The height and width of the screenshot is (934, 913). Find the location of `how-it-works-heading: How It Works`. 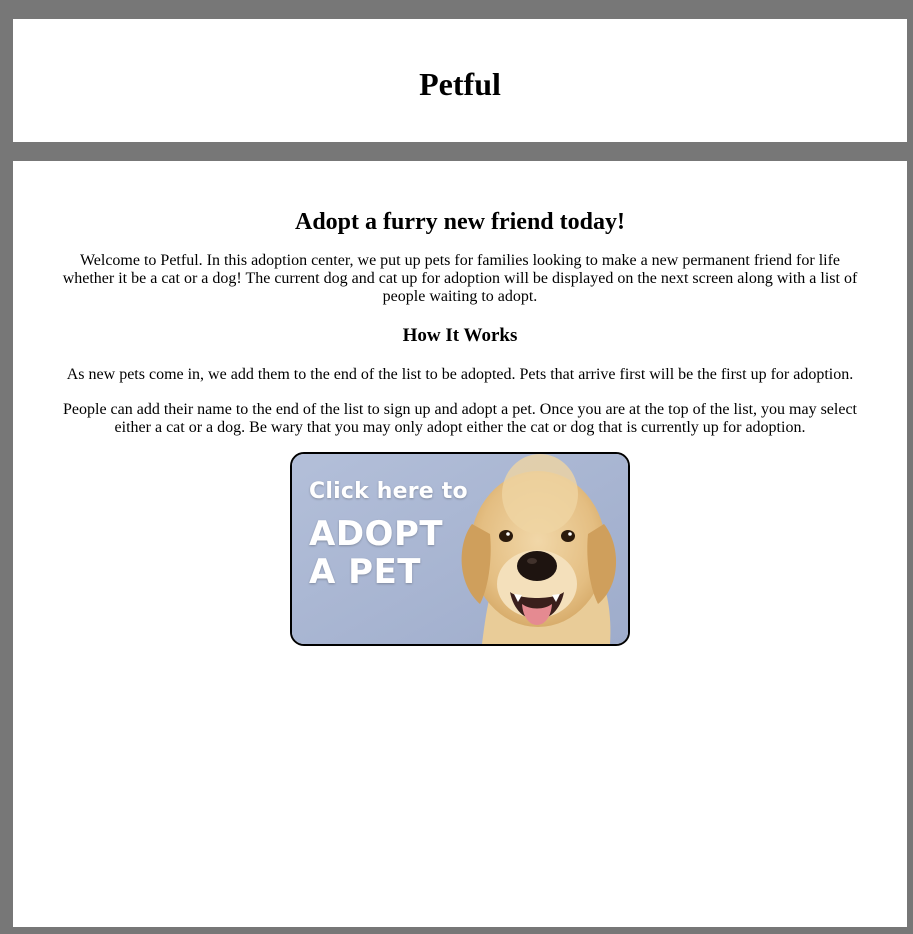

how-it-works-heading: How It Works is located at coordinates (460, 335).